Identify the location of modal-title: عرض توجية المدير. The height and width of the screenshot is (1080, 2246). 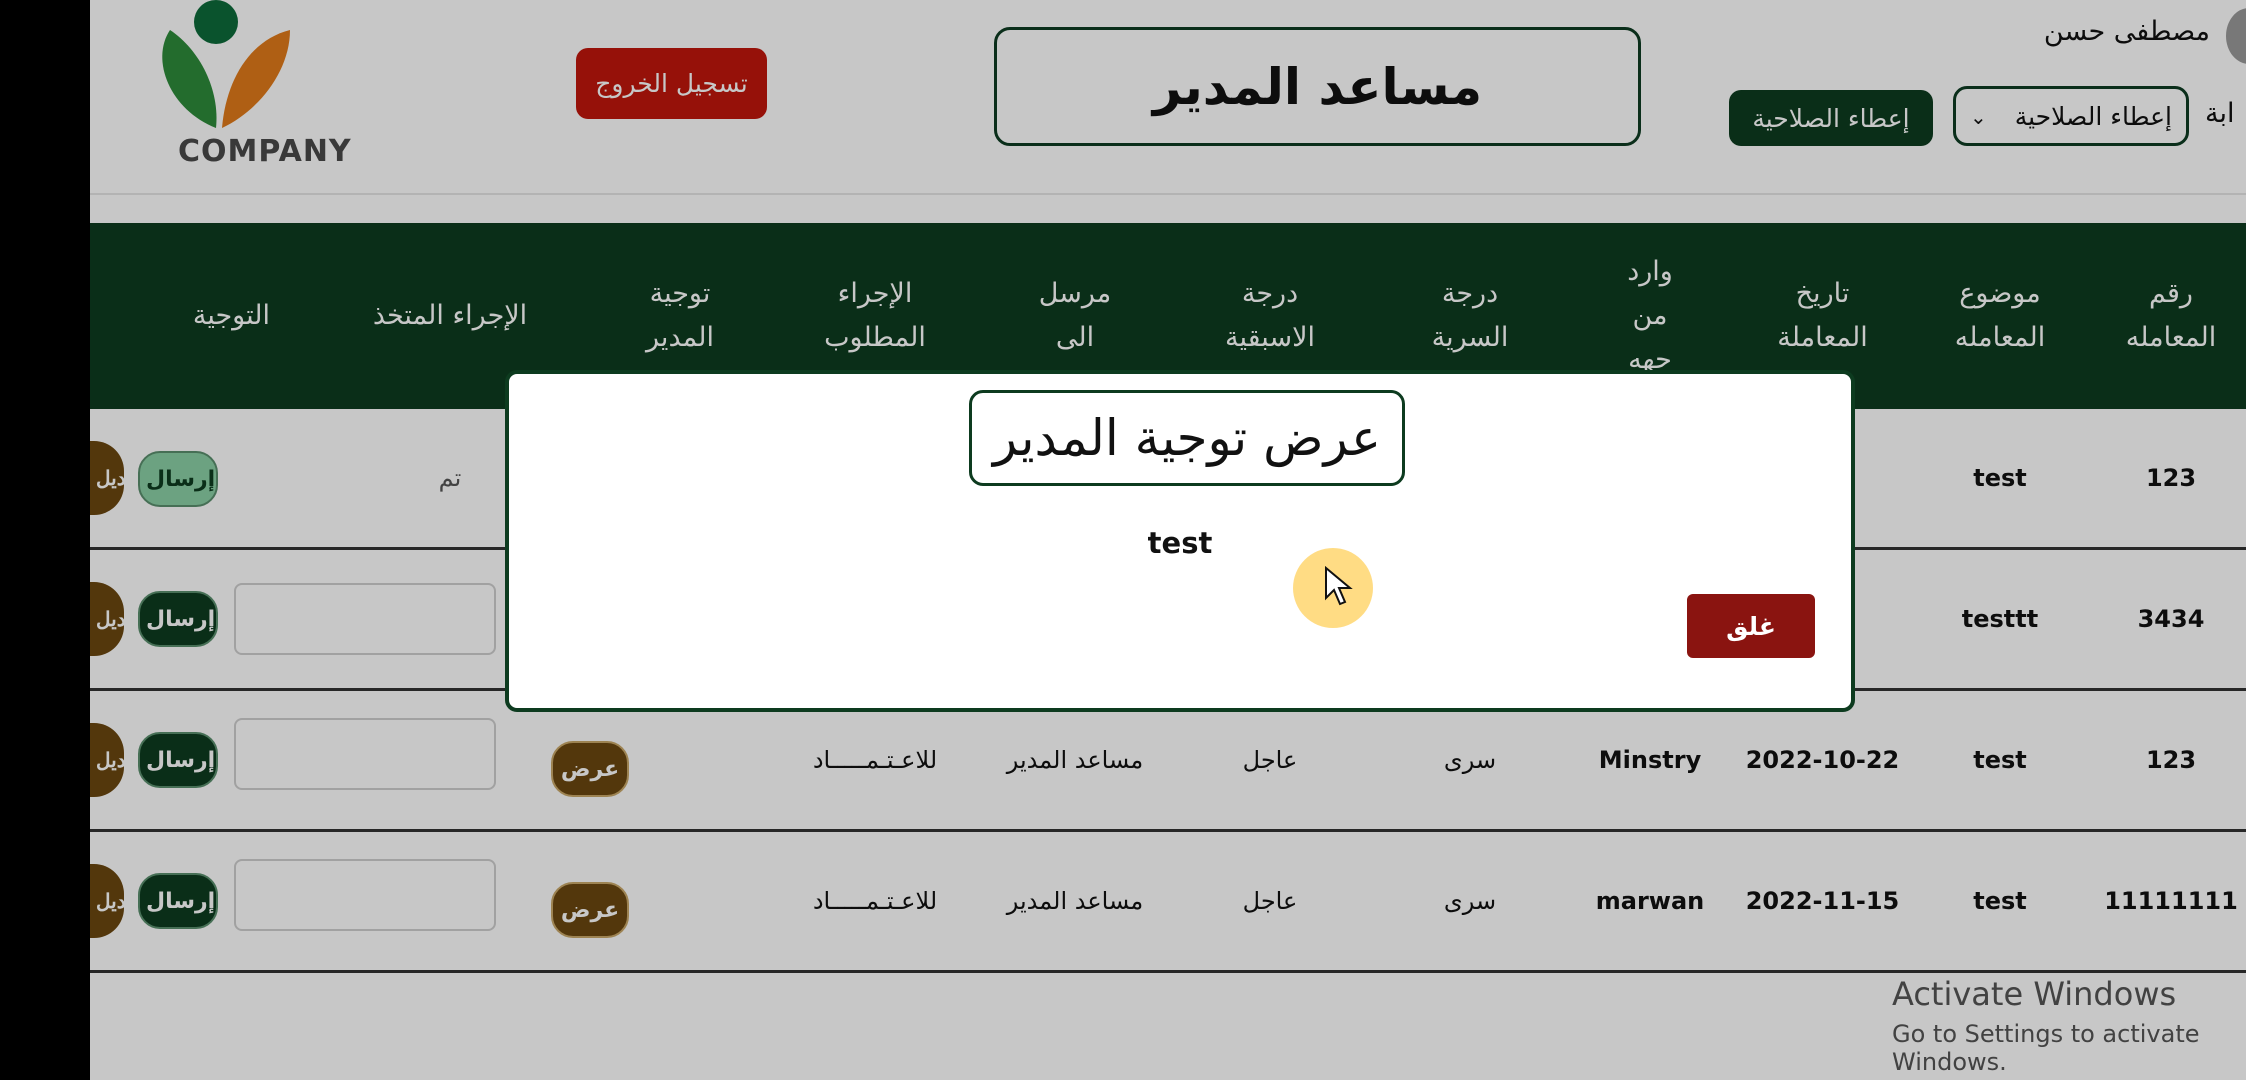
(1187, 438).